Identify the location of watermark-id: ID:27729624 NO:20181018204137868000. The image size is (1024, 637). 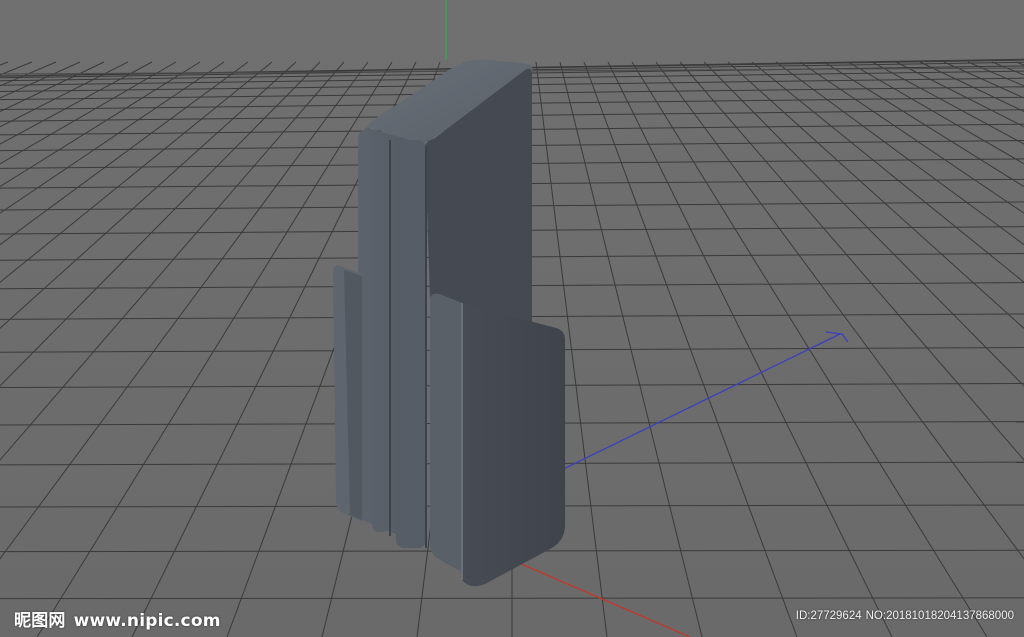
(905, 616).